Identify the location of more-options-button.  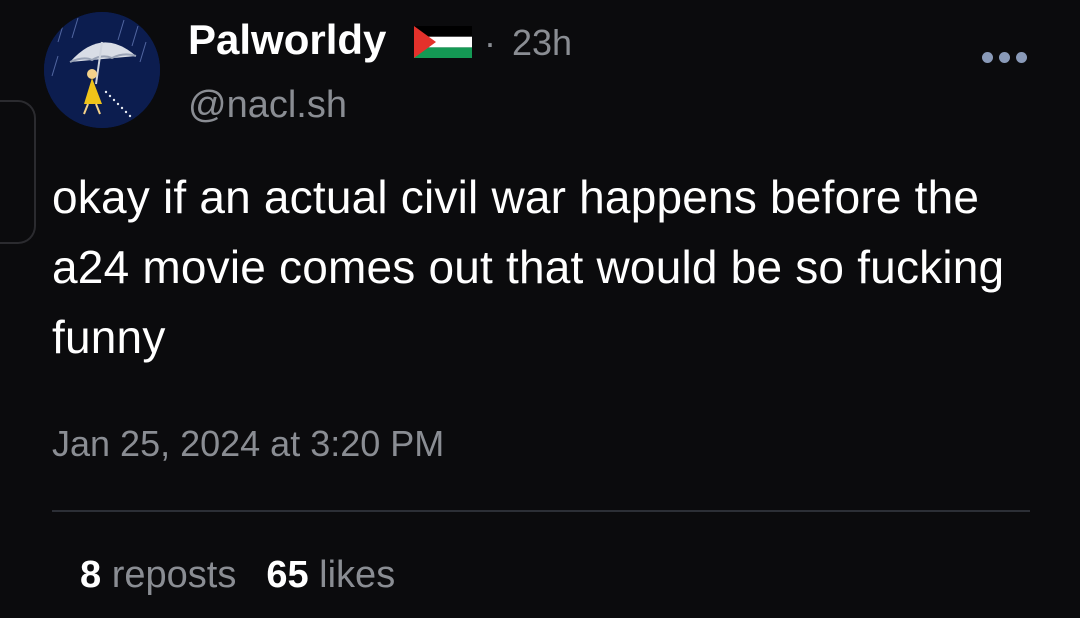
(1004, 57).